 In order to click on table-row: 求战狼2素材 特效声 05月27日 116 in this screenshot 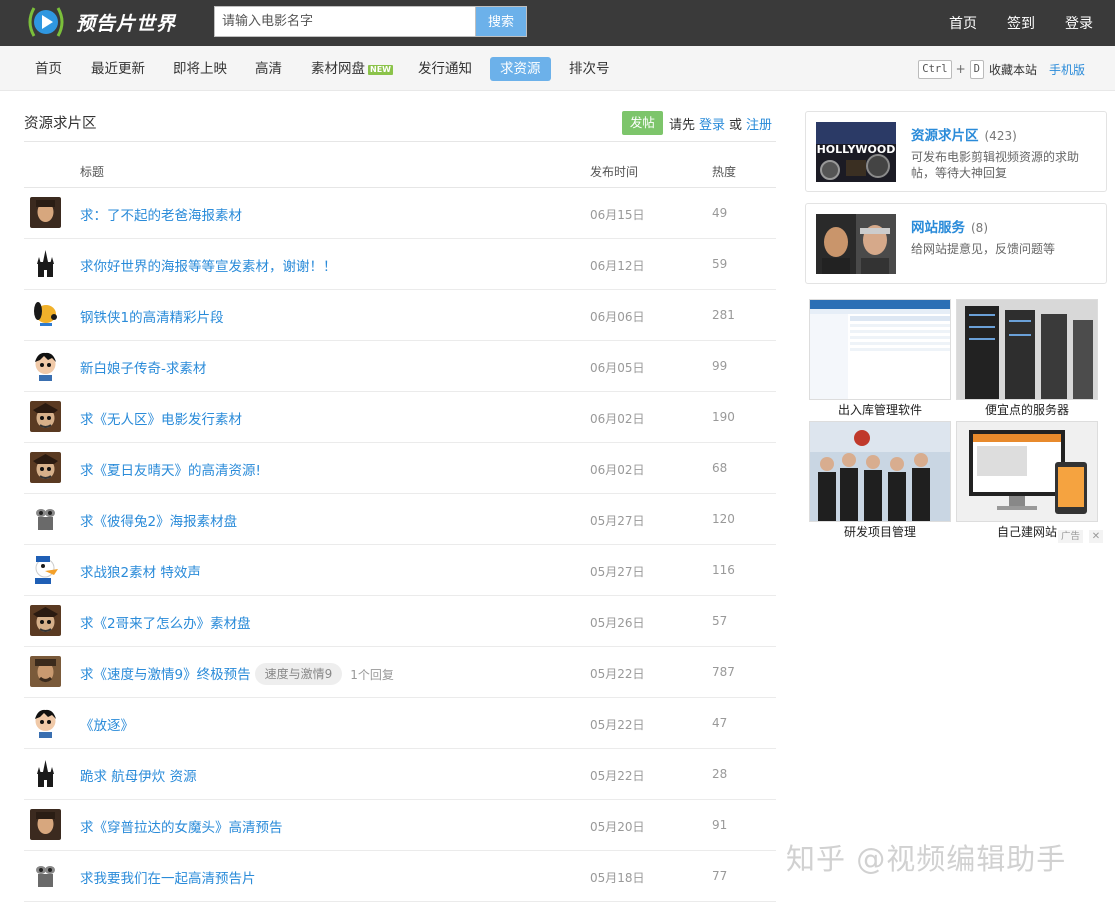, I will do `click(400, 570)`.